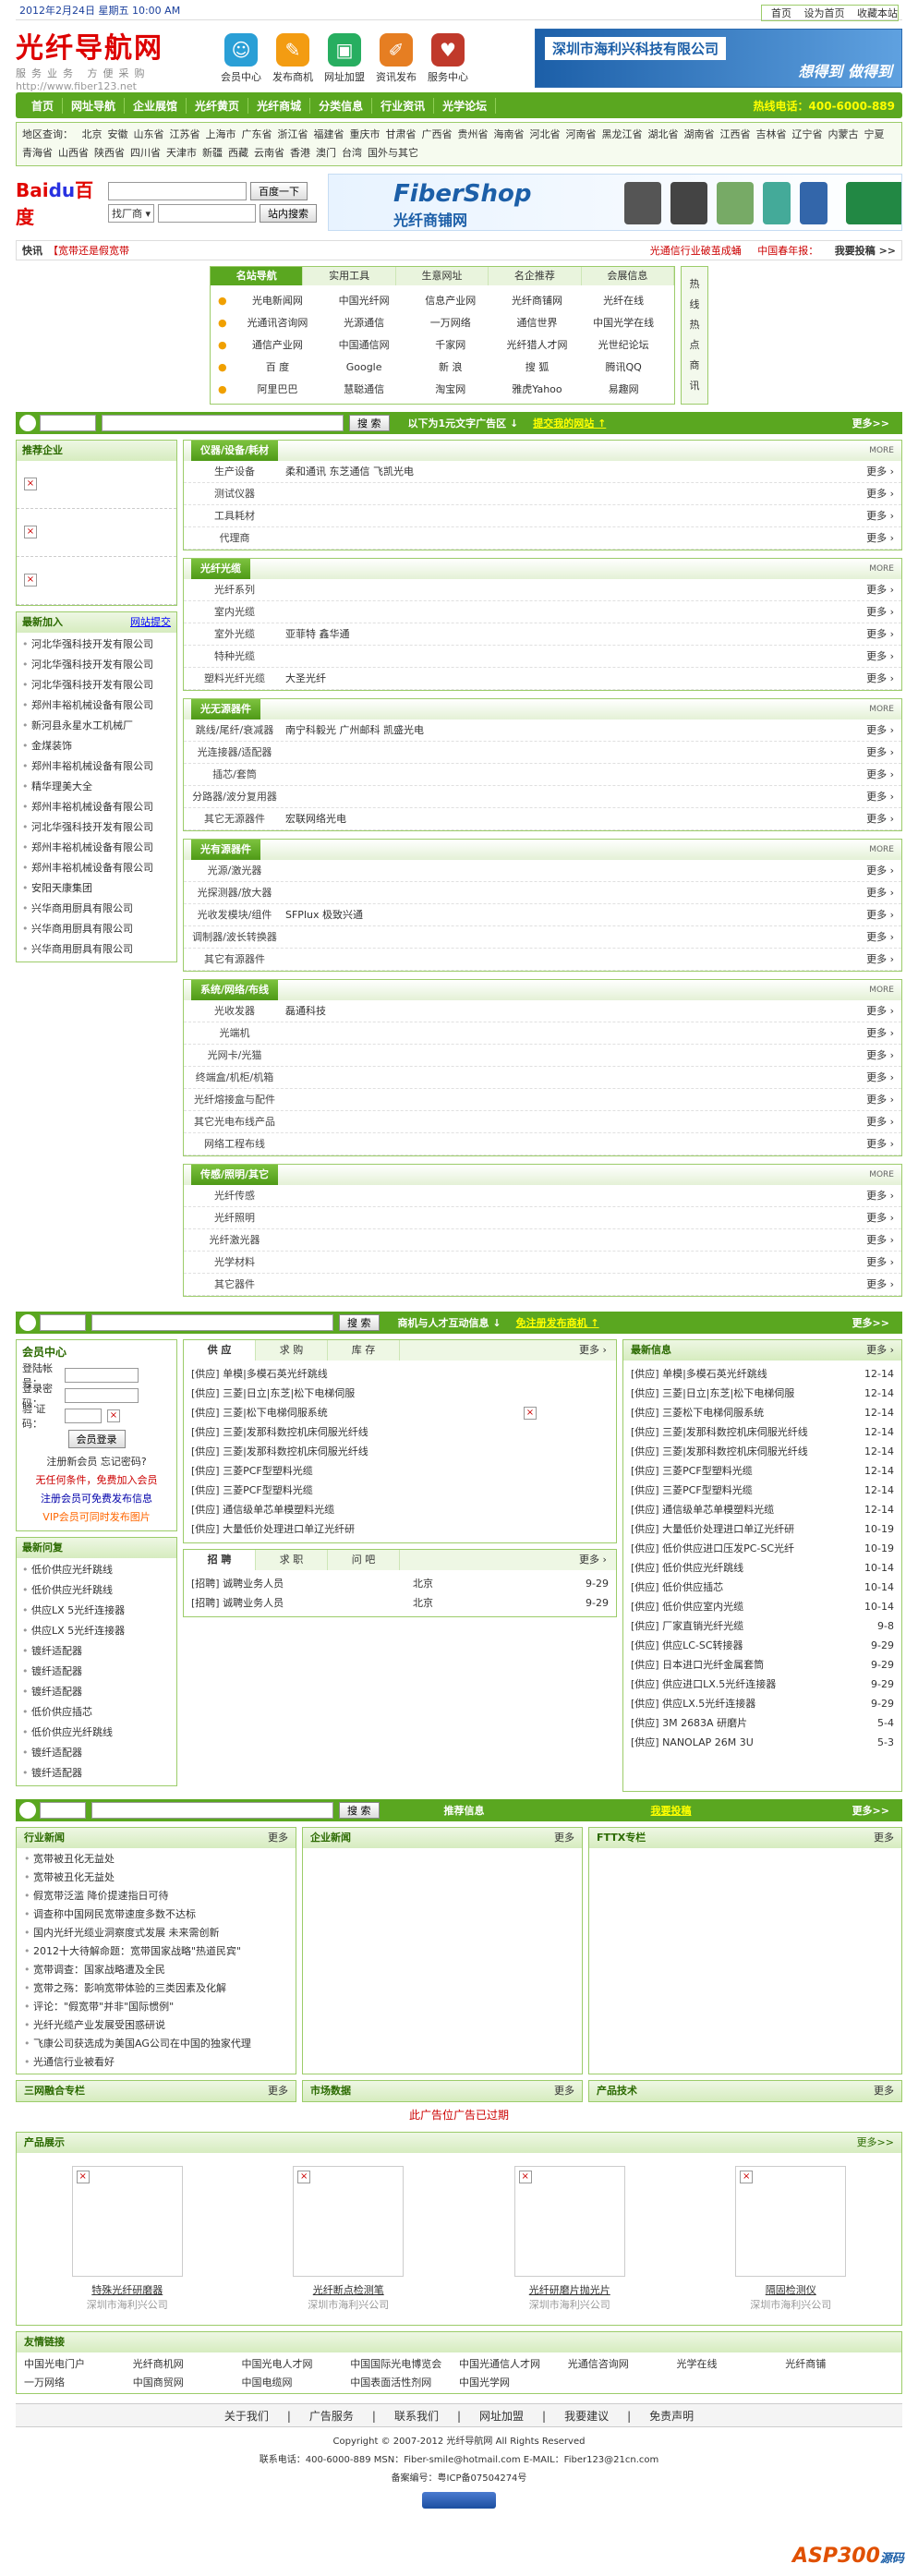  Describe the element at coordinates (664, 134) in the screenshot. I see `region-link: 湖北省` at that location.